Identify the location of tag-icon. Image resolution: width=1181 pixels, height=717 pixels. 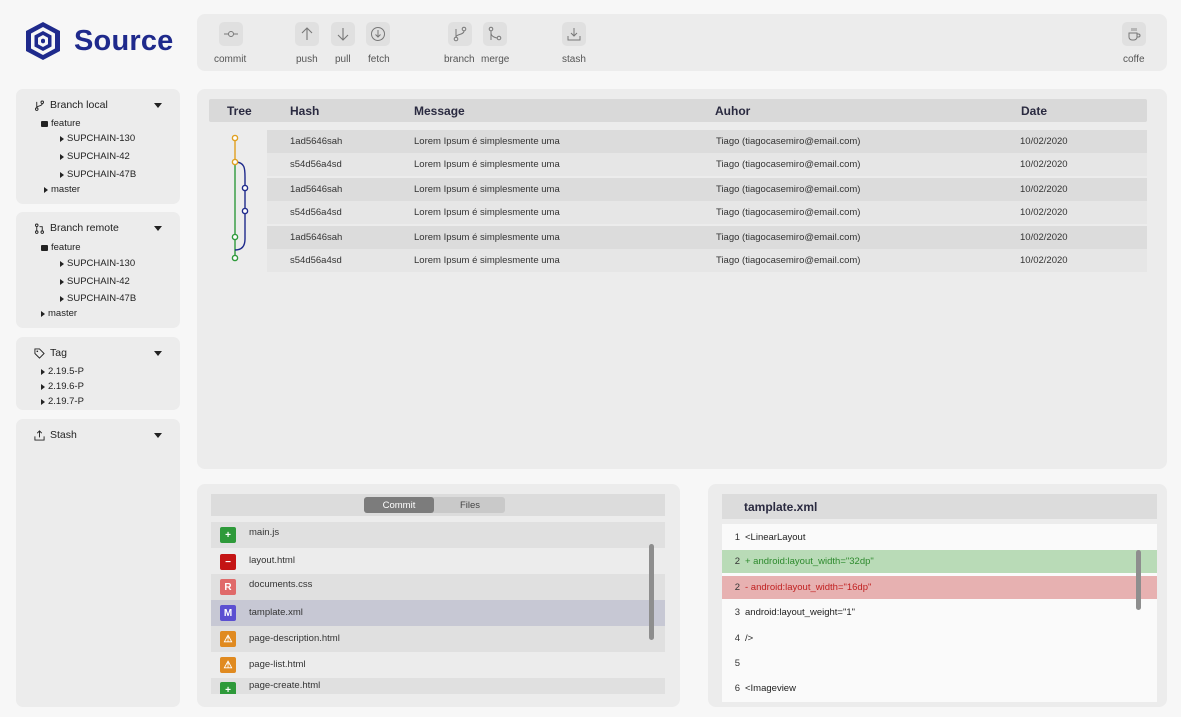
(39, 353).